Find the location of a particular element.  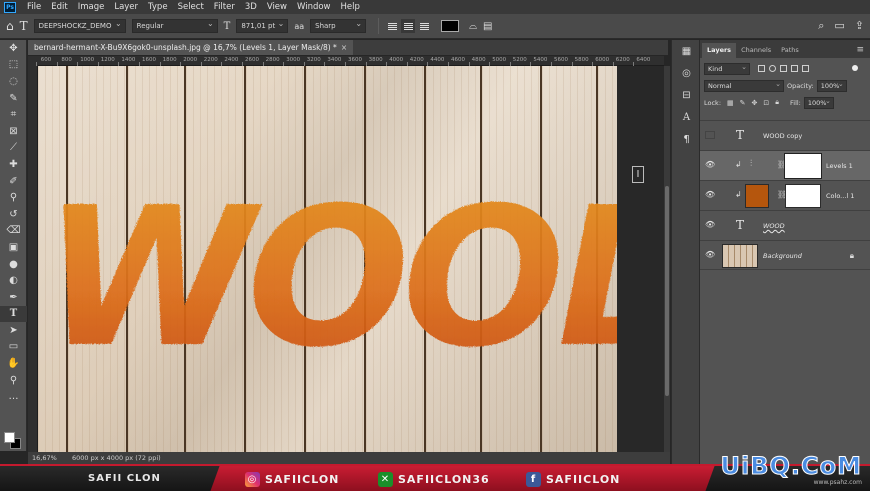

close-tab-icon: × is located at coordinates (344, 47).